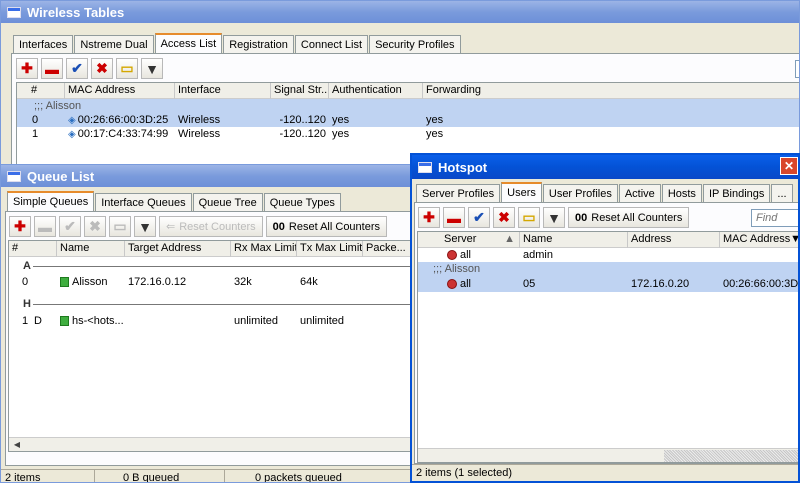 Image resolution: width=800 pixels, height=483 pixels. What do you see at coordinates (278, 226) in the screenshot?
I see `oo-icon: 00` at bounding box center [278, 226].